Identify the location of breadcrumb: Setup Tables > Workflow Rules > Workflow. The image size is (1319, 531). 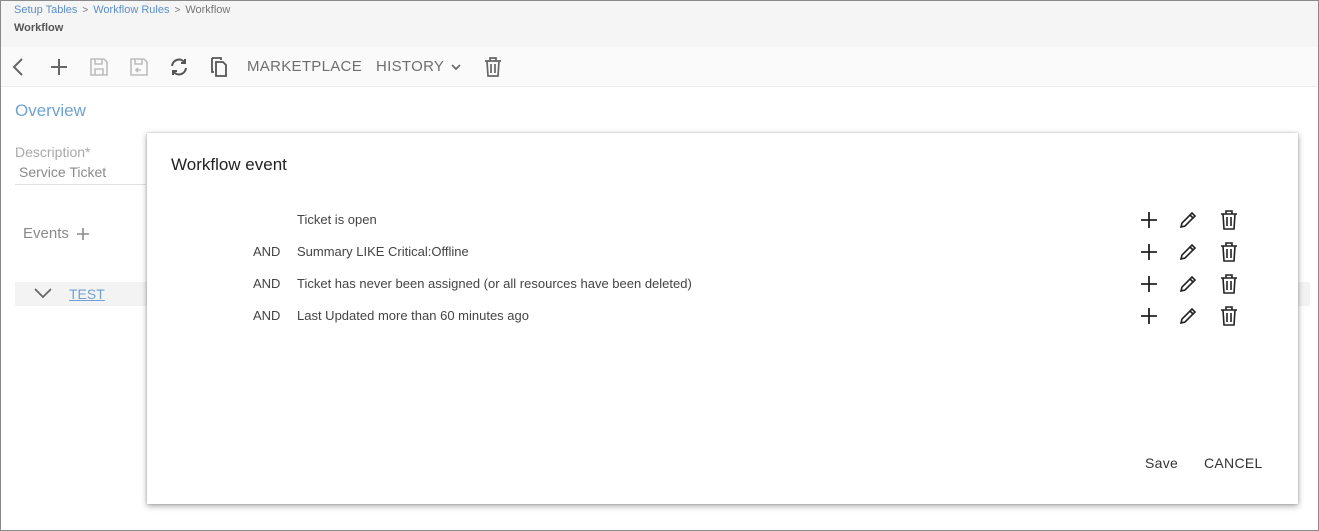
(122, 10).